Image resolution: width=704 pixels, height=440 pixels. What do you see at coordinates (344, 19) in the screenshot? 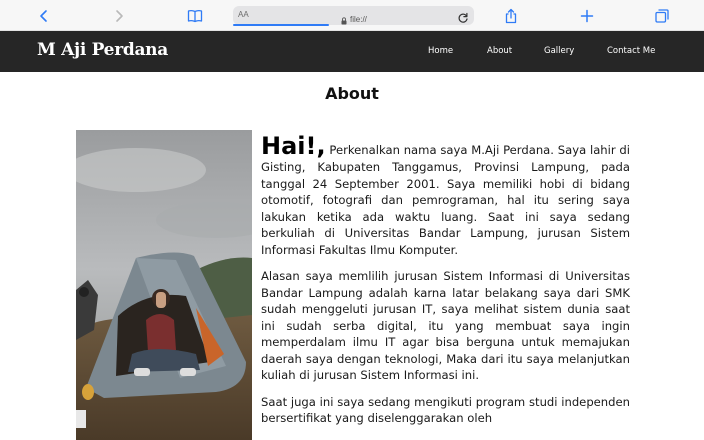
I see `lock-icon` at bounding box center [344, 19].